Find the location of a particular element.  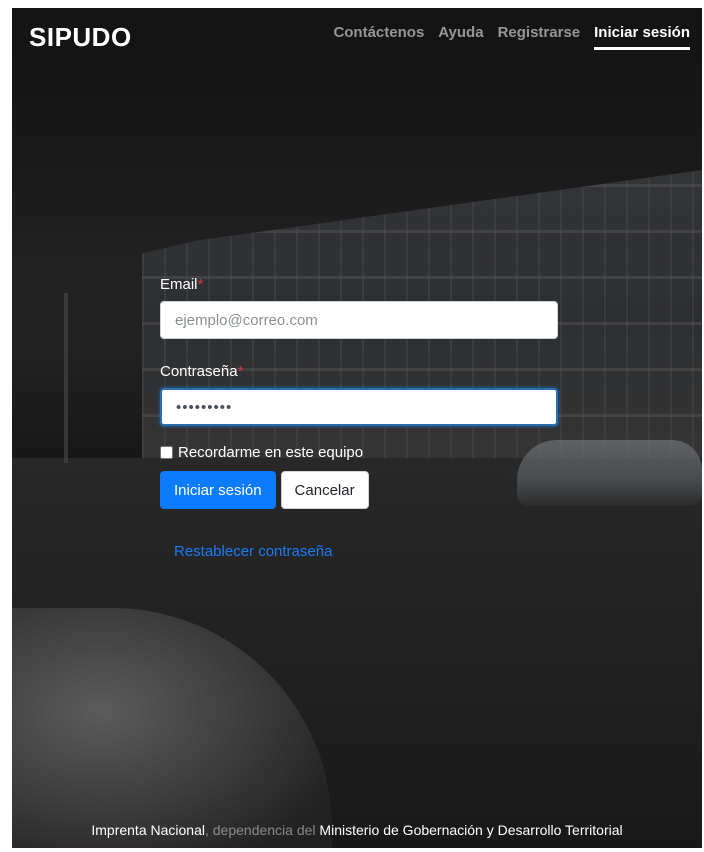

nav-iniciar-sesion: Iniciar sesión is located at coordinates (642, 37).